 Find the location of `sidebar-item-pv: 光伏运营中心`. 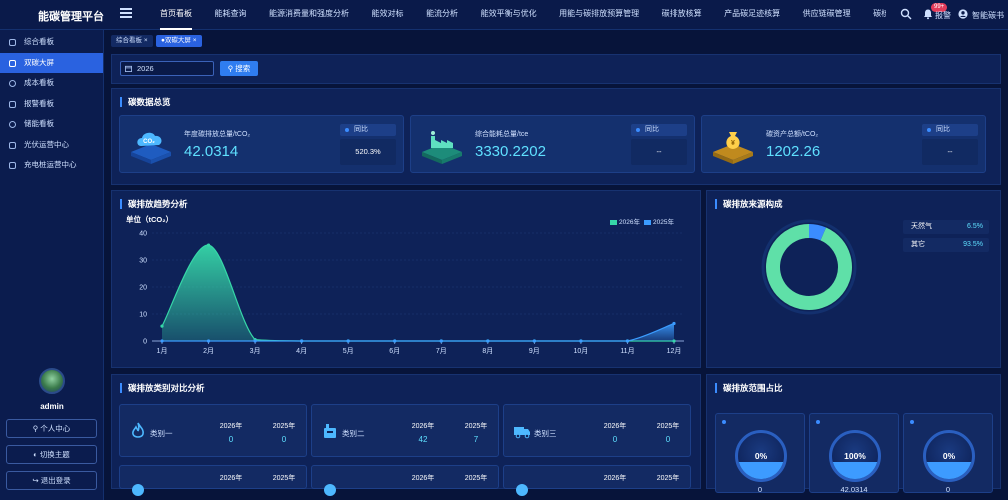

sidebar-item-pv: 光伏运营中心 is located at coordinates (51, 145).